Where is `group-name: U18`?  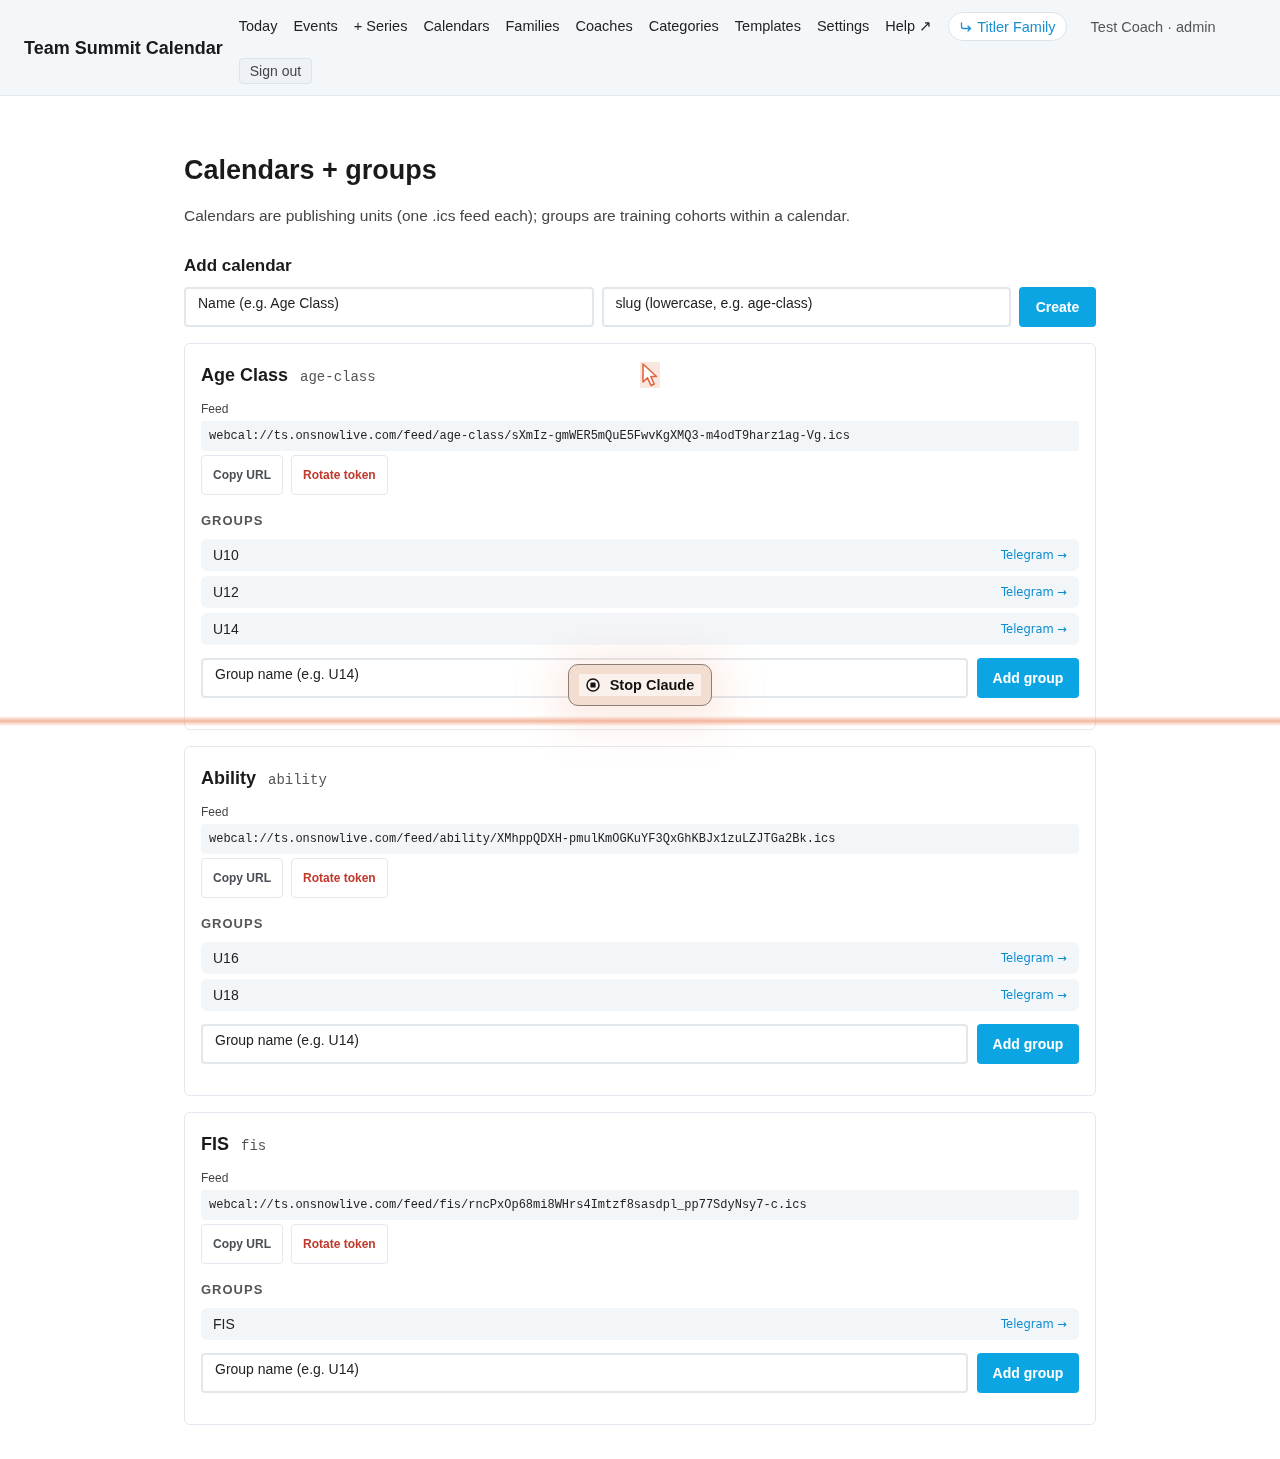
group-name: U18 is located at coordinates (226, 995).